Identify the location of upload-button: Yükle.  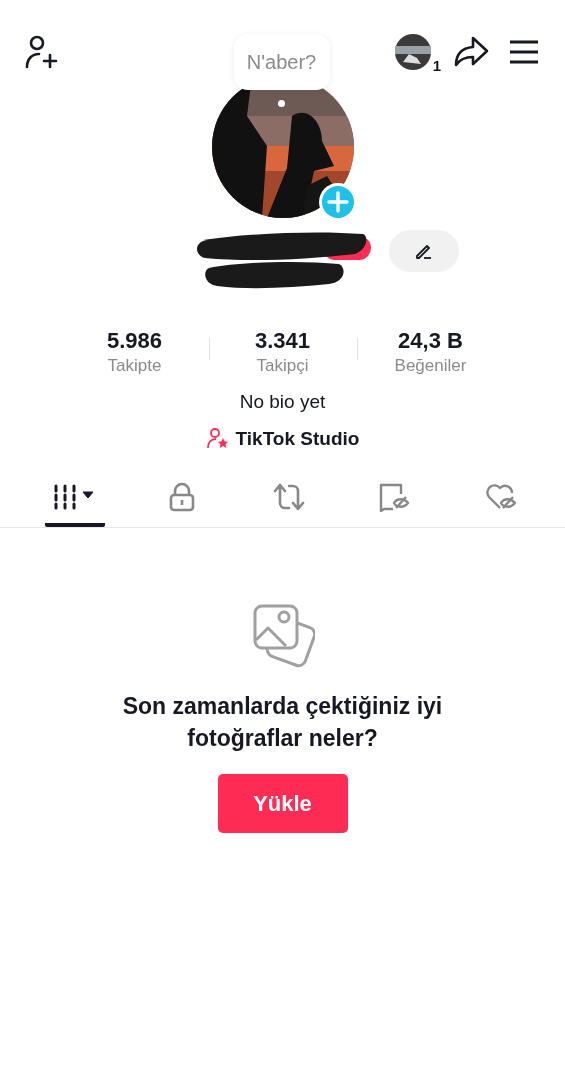
(282, 803).